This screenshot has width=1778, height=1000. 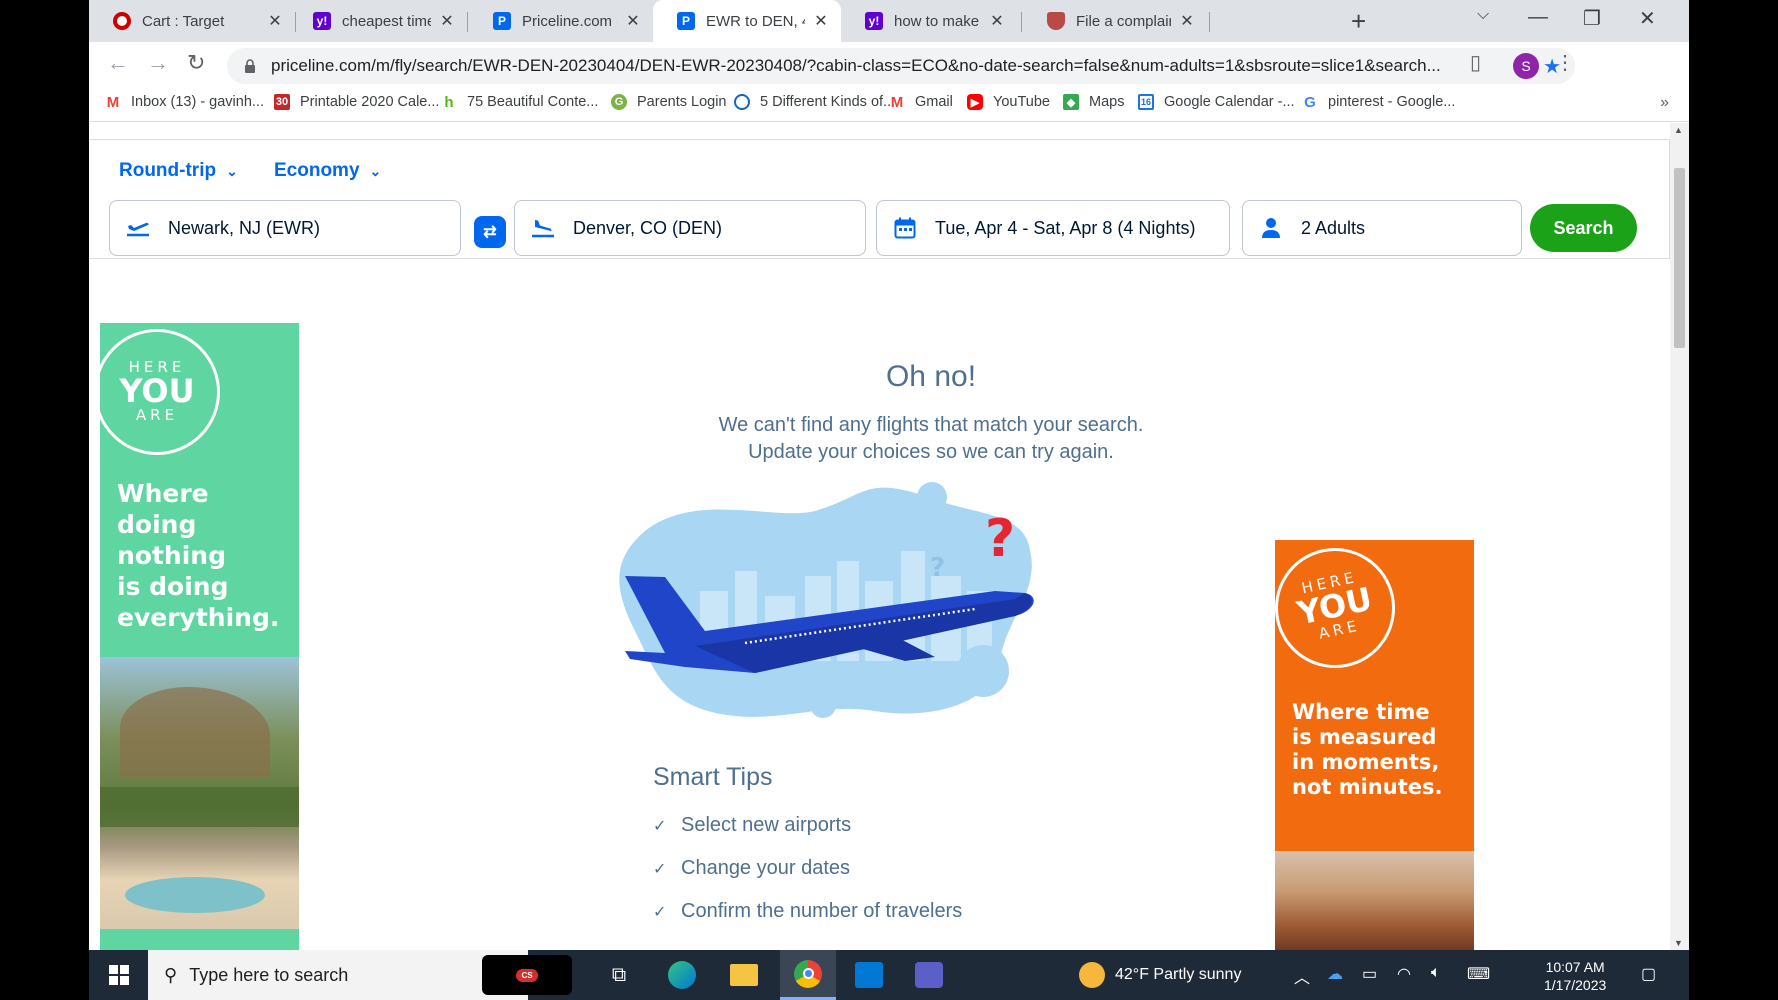 What do you see at coordinates (561, 21) in the screenshot?
I see `tab-priceline-home: P Priceline.com - The ✕` at bounding box center [561, 21].